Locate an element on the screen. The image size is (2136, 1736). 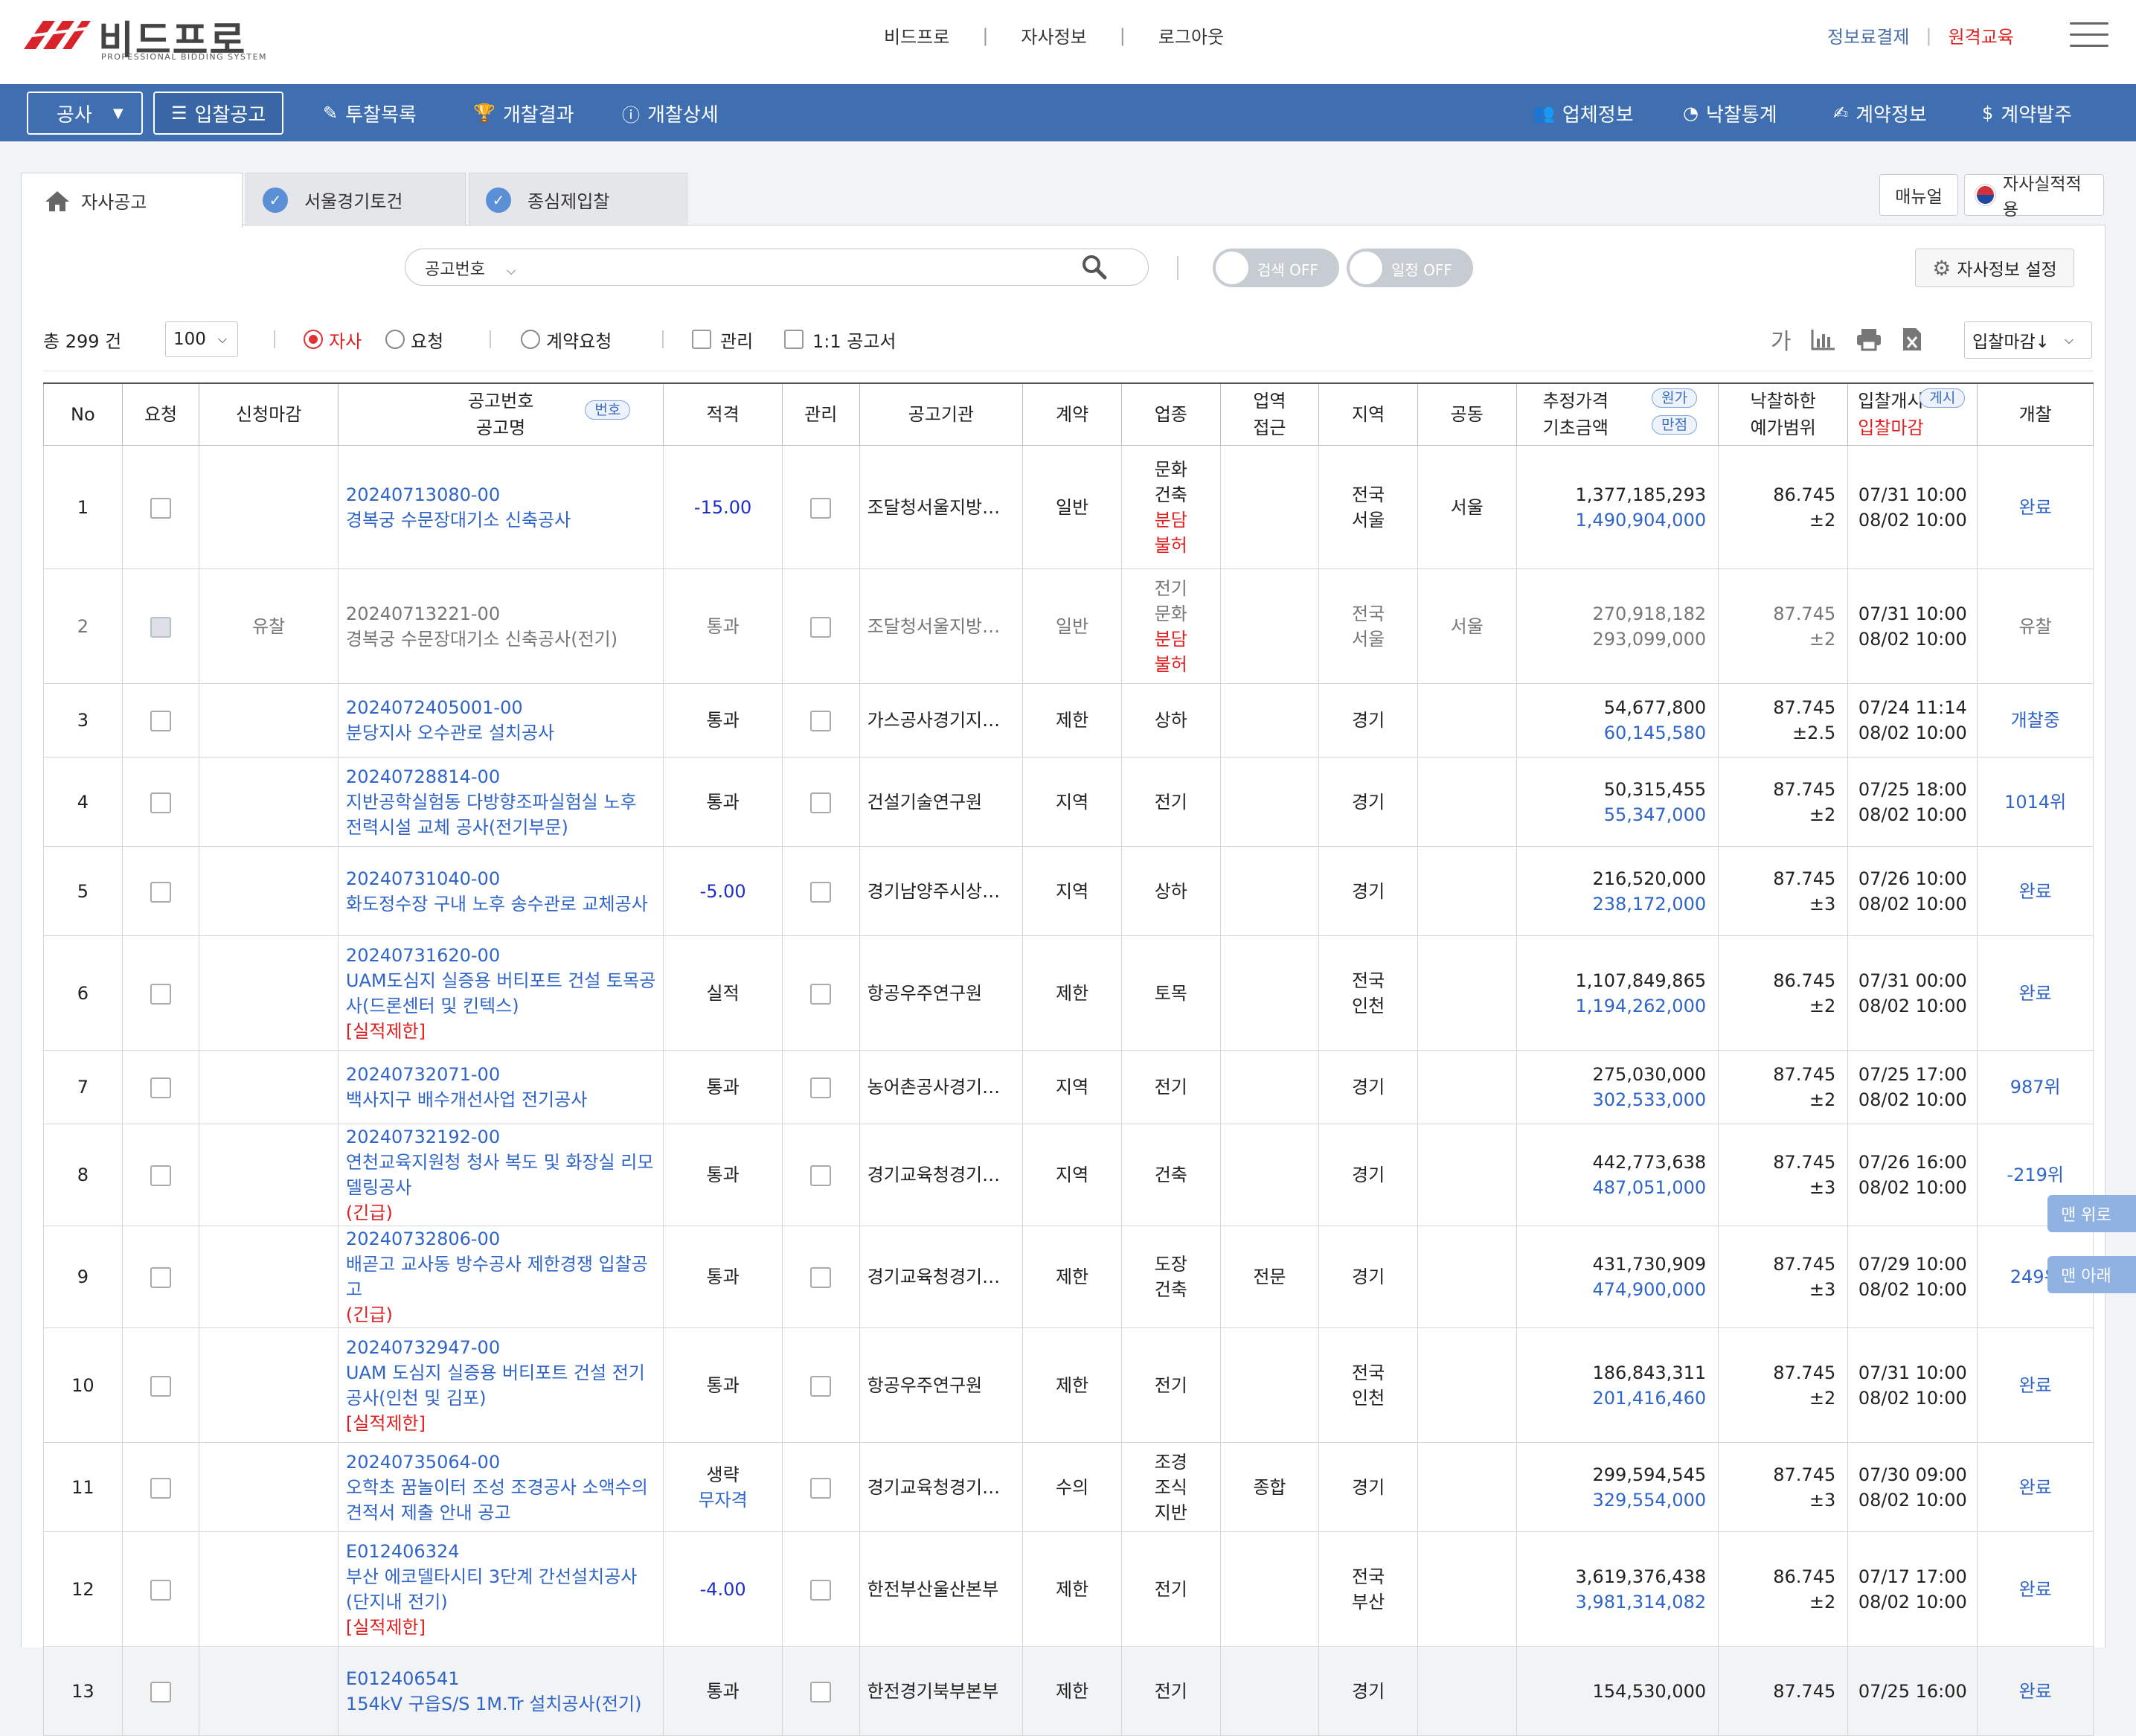
notice-code: E012406541 is located at coordinates (501, 1678).